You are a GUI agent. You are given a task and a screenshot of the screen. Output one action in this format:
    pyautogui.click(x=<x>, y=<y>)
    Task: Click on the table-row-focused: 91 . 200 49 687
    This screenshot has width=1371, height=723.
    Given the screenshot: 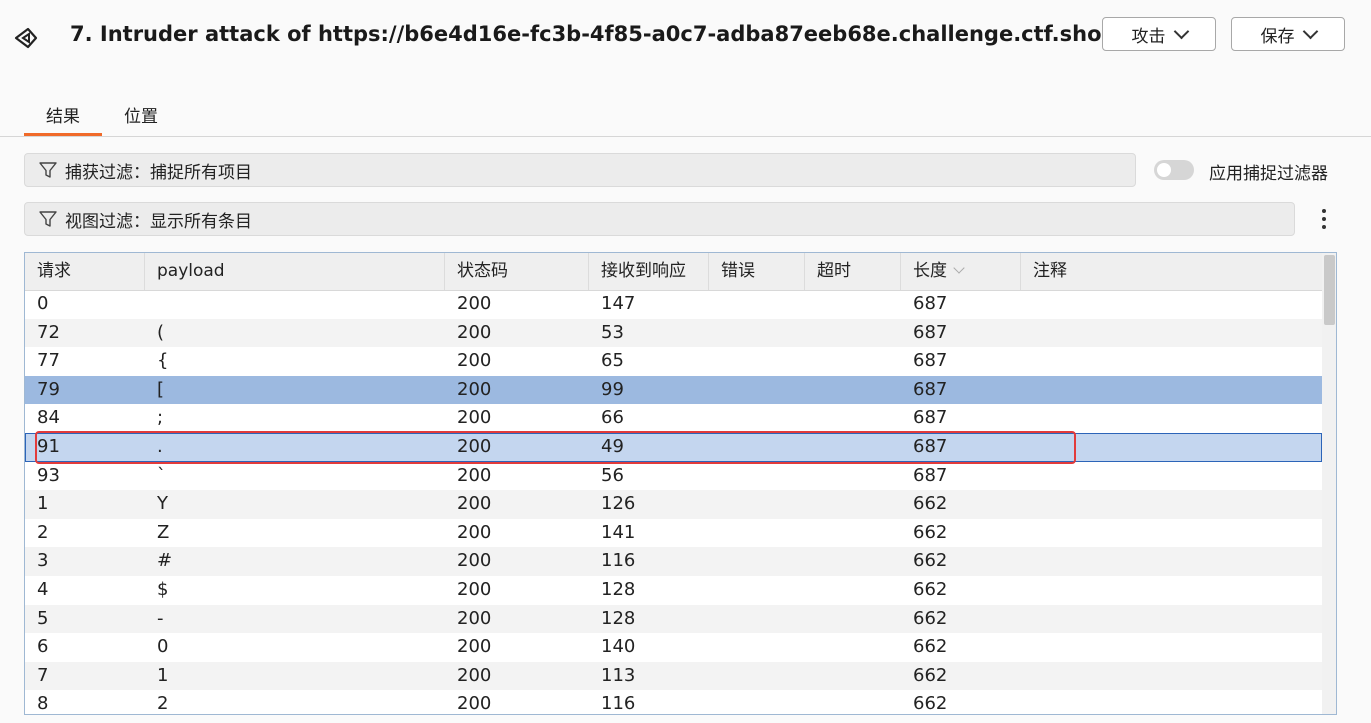 What is the action you would take?
    pyautogui.click(x=673, y=447)
    